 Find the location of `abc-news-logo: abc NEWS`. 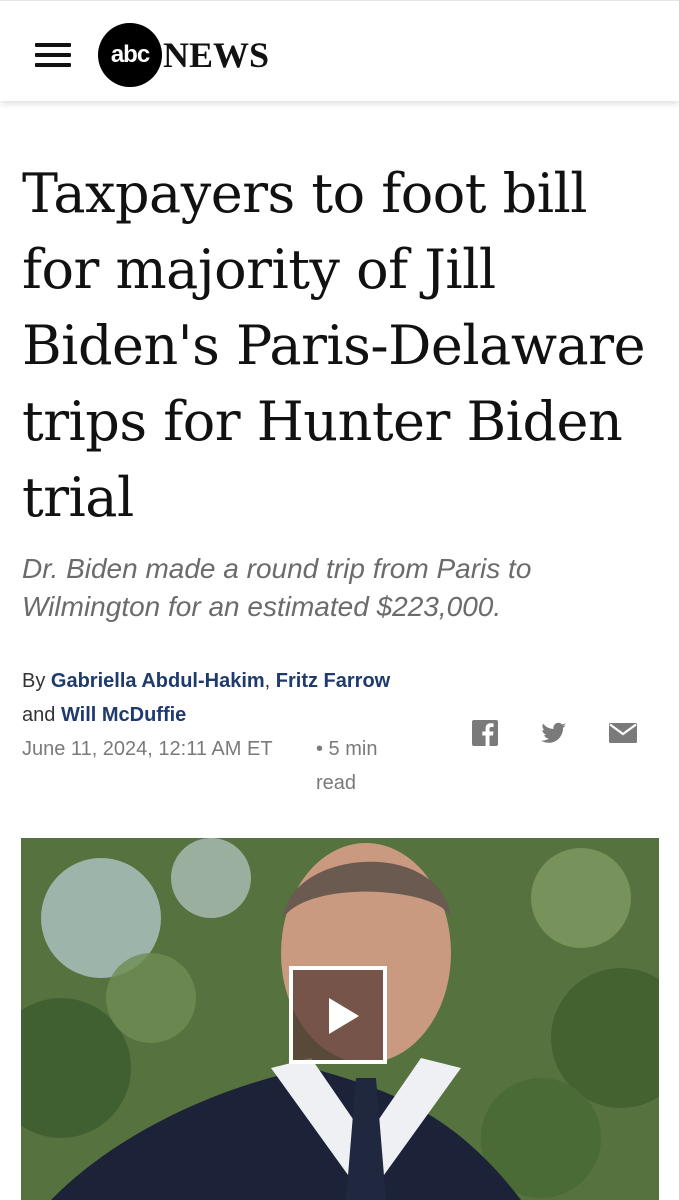

abc-news-logo: abc NEWS is located at coordinates (183, 55).